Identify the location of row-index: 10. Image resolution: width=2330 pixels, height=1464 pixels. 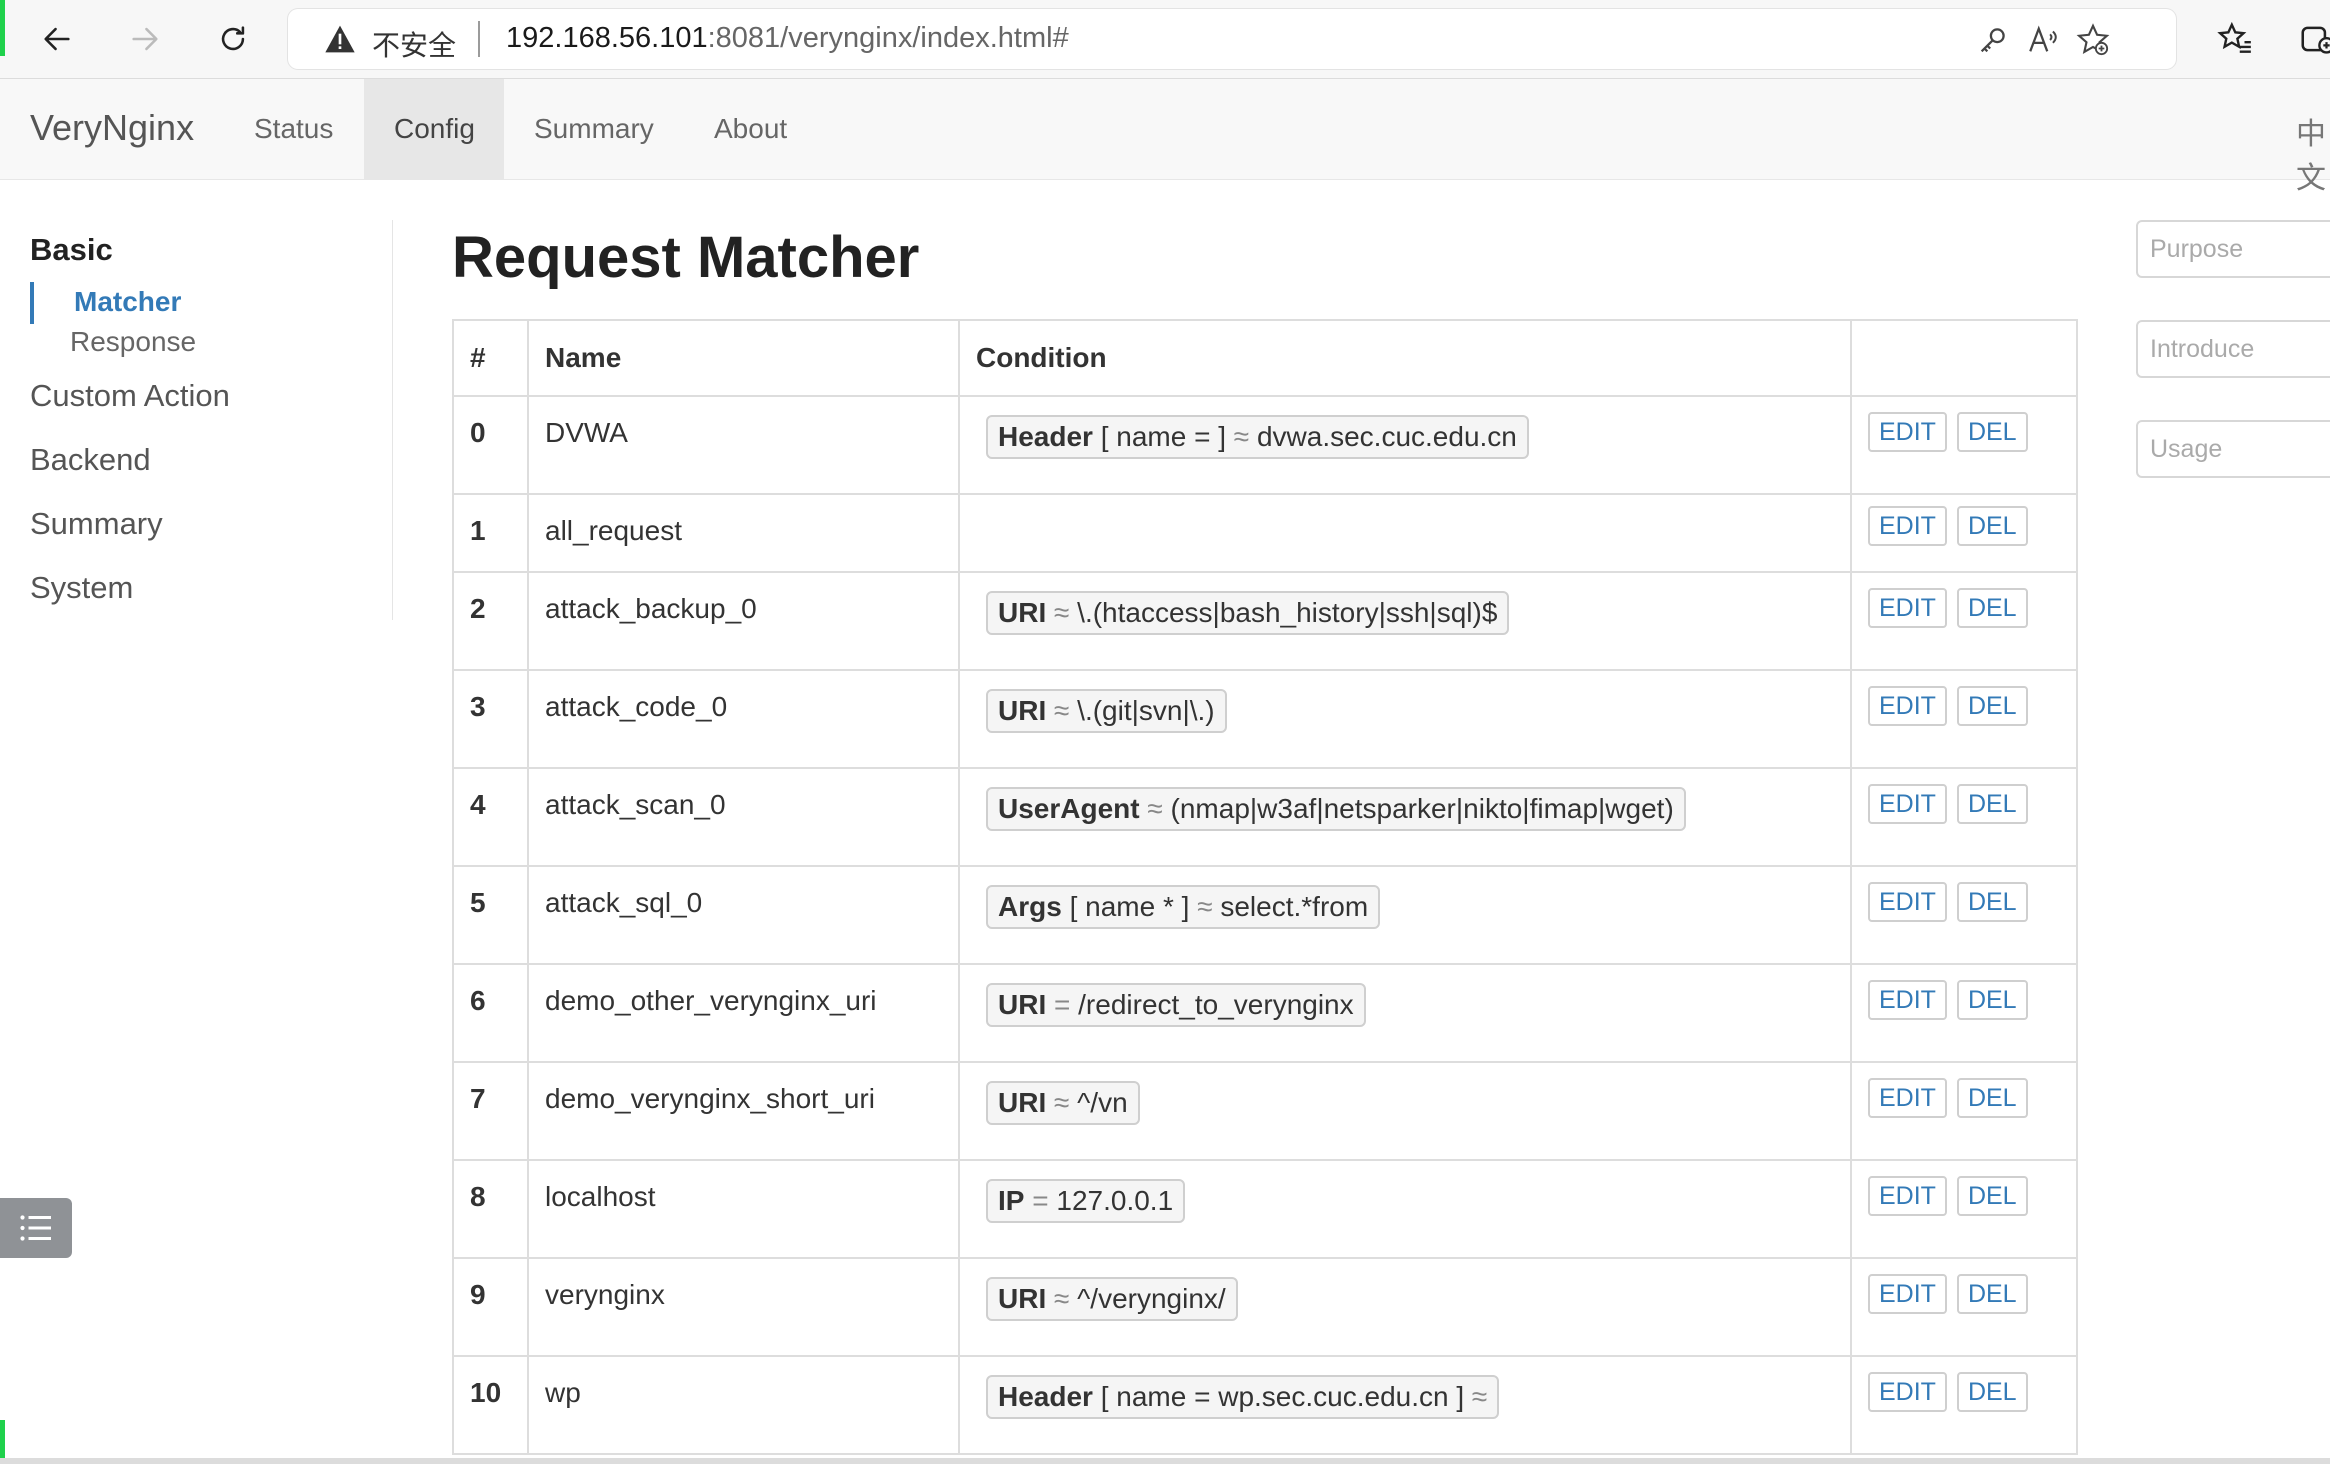
(490, 1405).